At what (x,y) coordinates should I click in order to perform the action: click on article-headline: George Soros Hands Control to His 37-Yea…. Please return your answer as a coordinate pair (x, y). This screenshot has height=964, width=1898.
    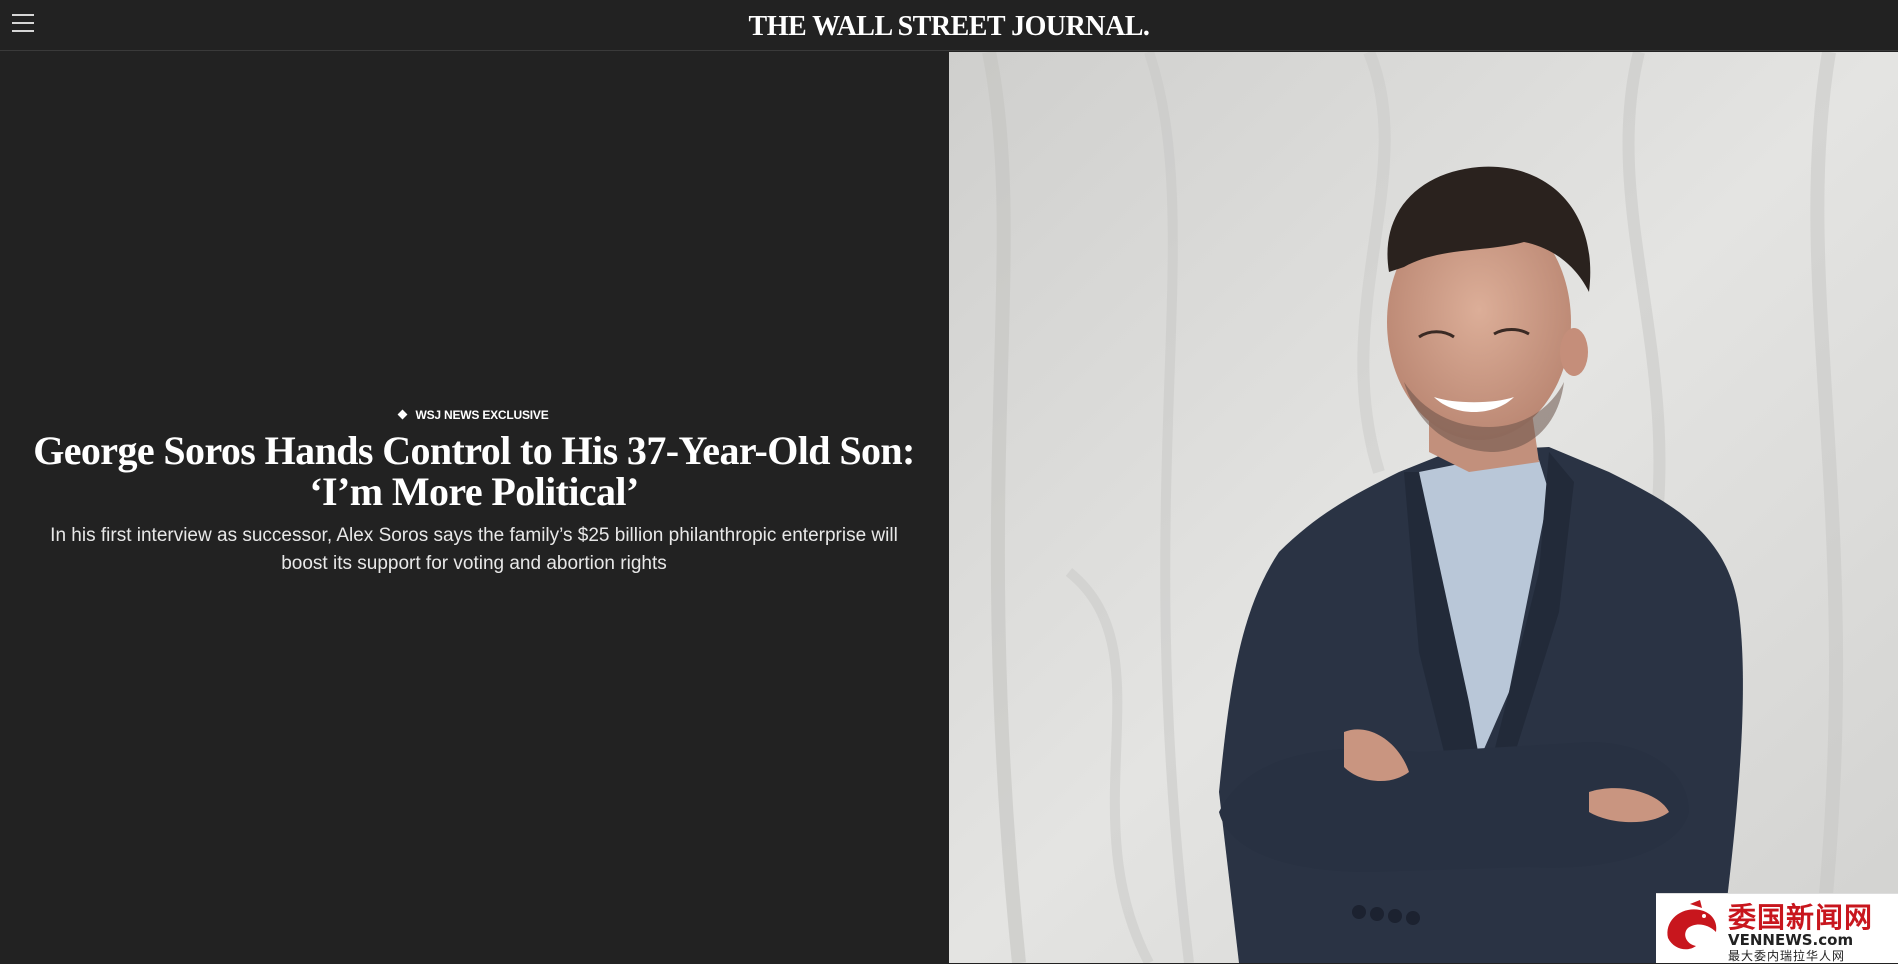
    Looking at the image, I should click on (474, 471).